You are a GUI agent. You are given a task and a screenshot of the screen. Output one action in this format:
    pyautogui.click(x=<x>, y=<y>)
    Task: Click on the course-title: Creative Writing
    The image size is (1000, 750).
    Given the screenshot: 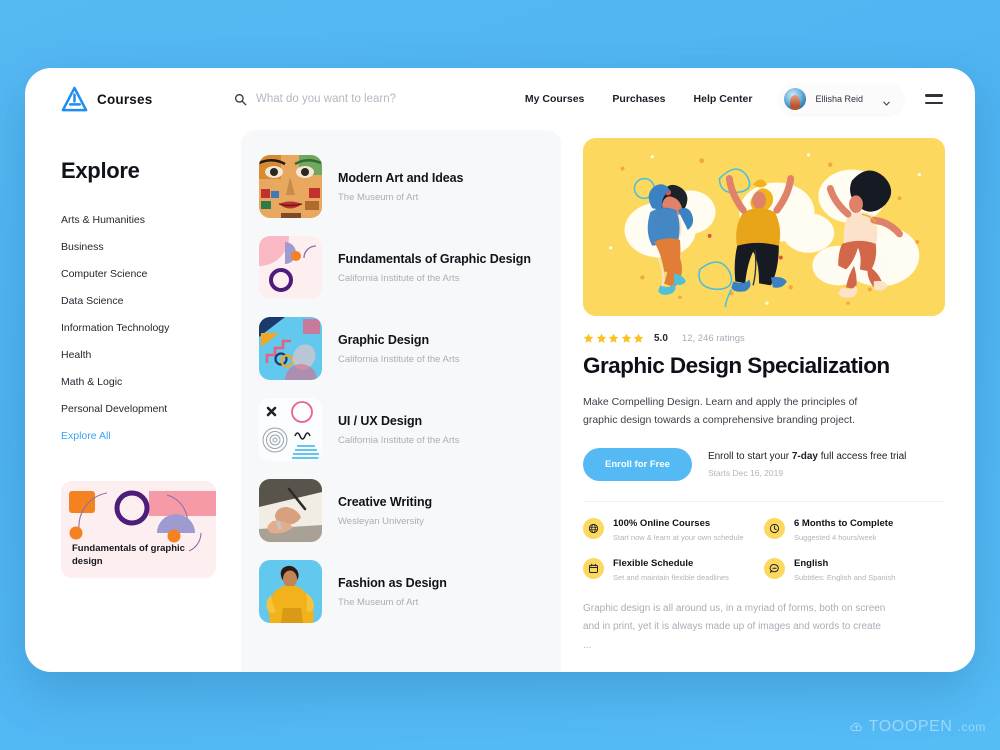 What is the action you would take?
    pyautogui.click(x=385, y=501)
    